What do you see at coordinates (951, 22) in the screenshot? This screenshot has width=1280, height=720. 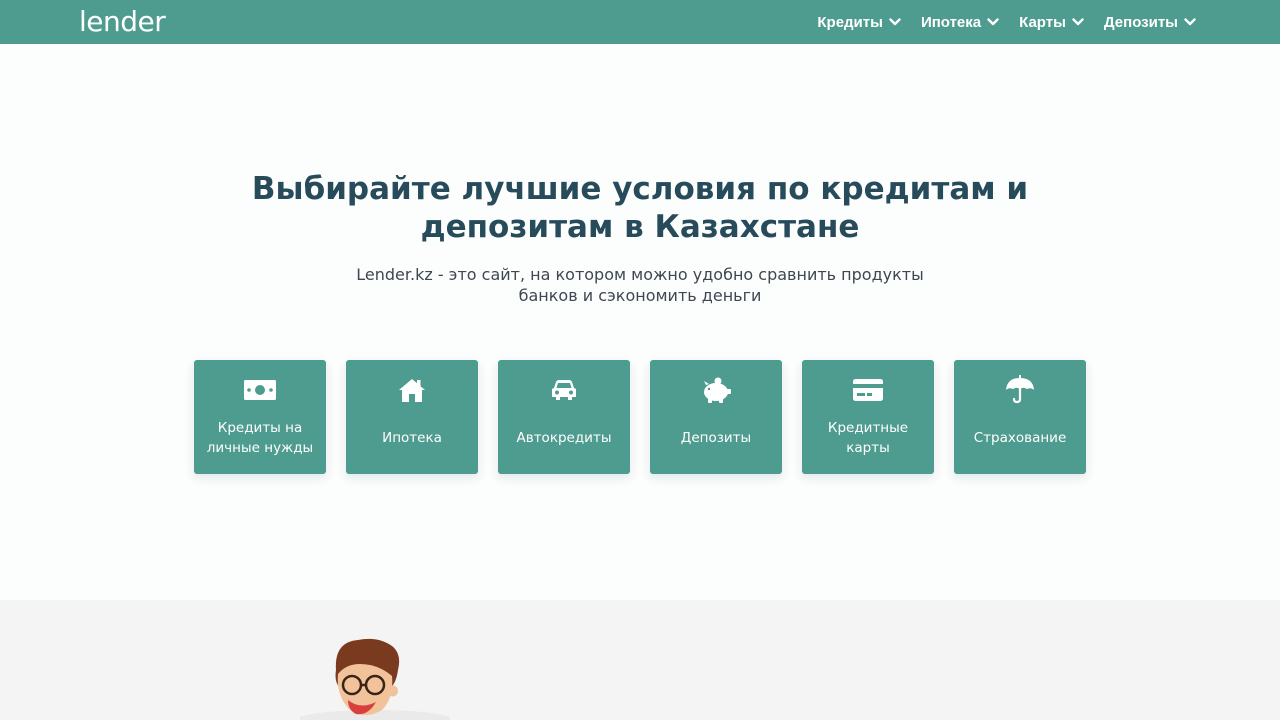 I see `nav-item-label: Ипотека` at bounding box center [951, 22].